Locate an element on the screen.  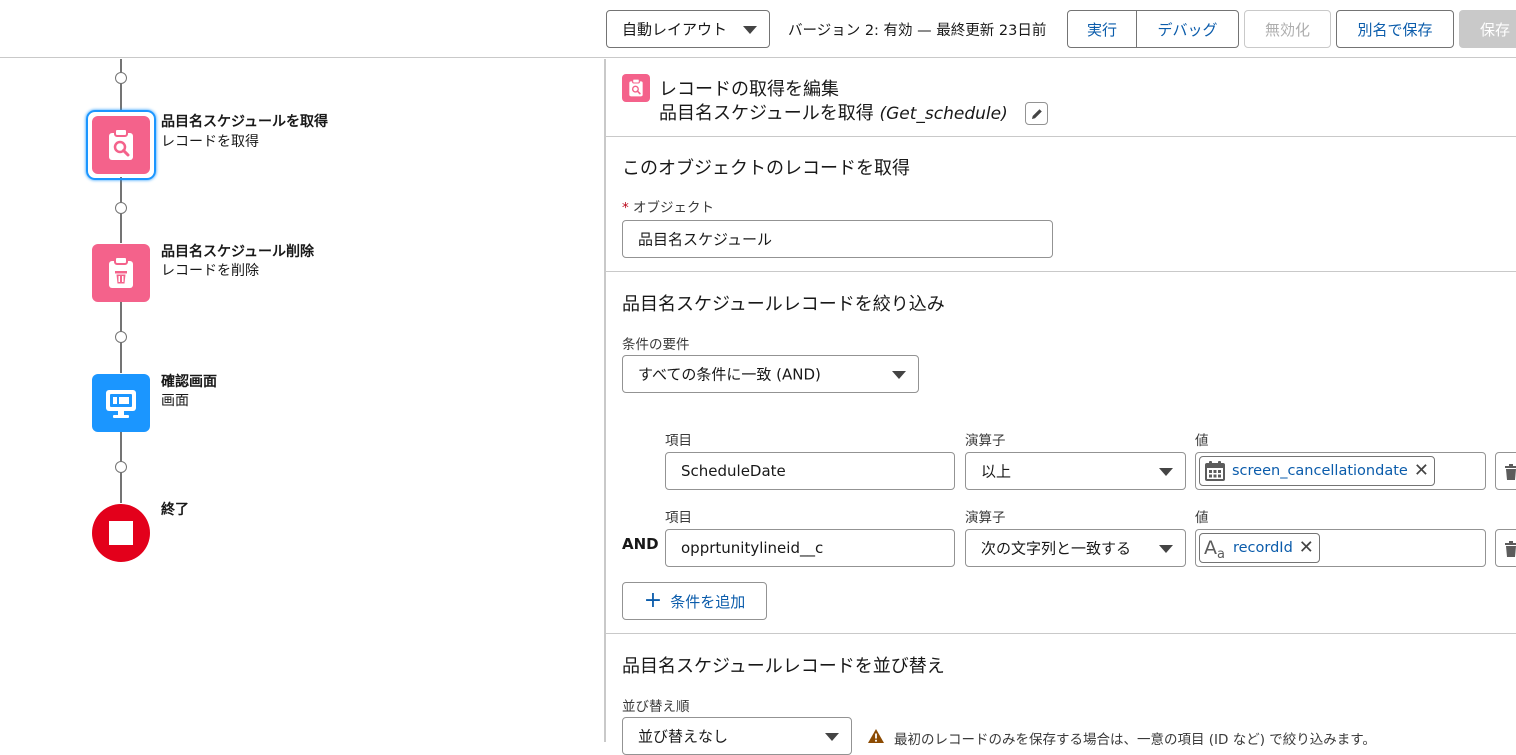
layout-select: 自動レイアウト is located at coordinates (688, 29).